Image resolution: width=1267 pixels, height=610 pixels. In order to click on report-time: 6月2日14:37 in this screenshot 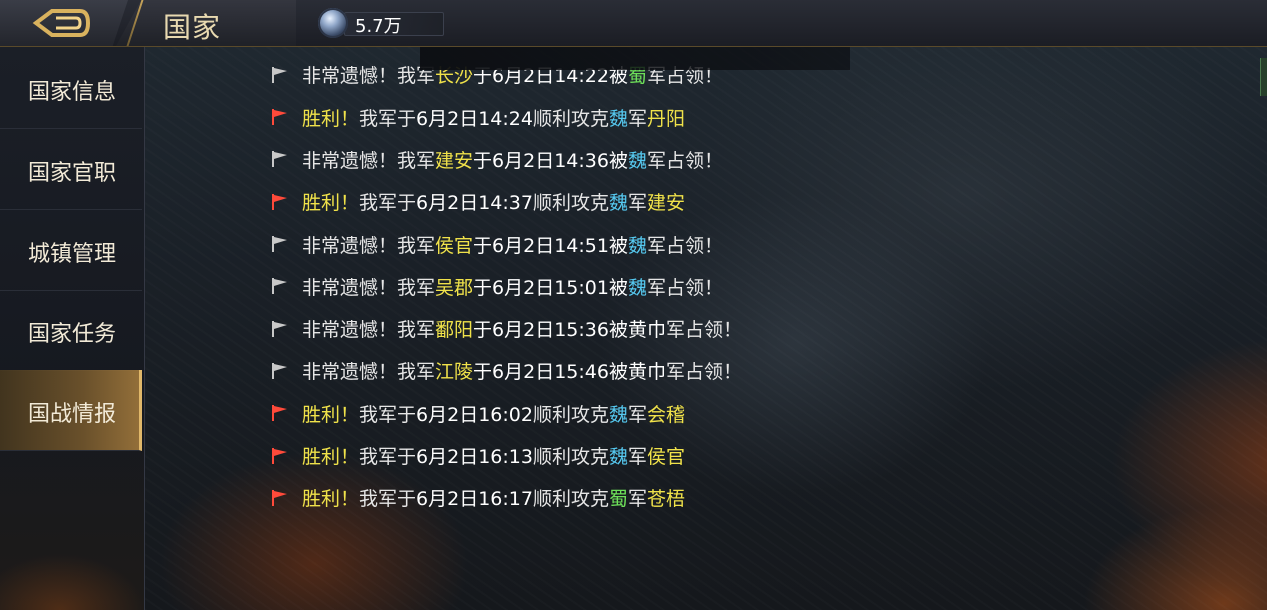, I will do `click(474, 203)`.